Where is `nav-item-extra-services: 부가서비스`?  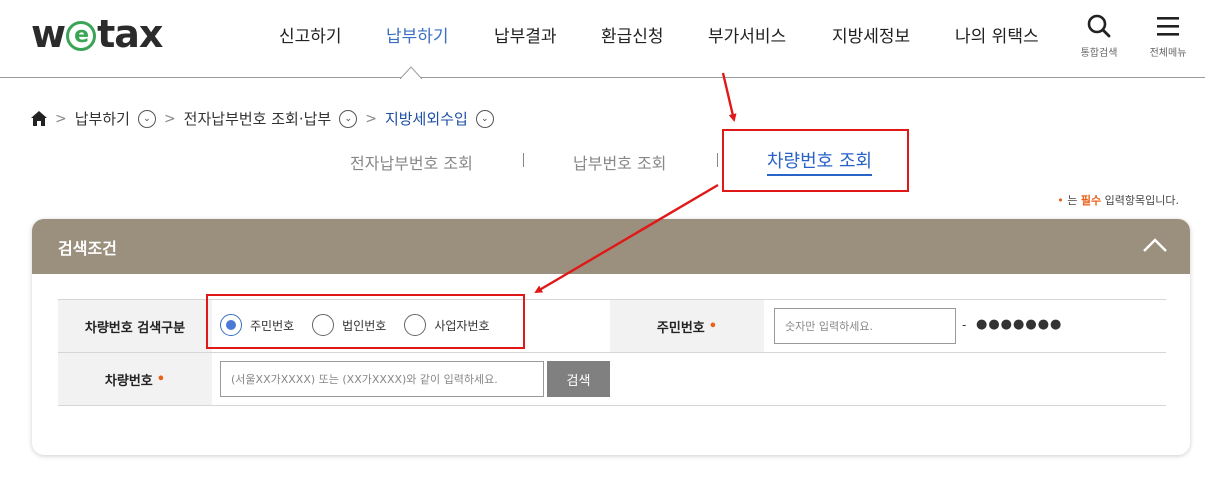
nav-item-extra-services: 부가서비스 is located at coordinates (747, 34).